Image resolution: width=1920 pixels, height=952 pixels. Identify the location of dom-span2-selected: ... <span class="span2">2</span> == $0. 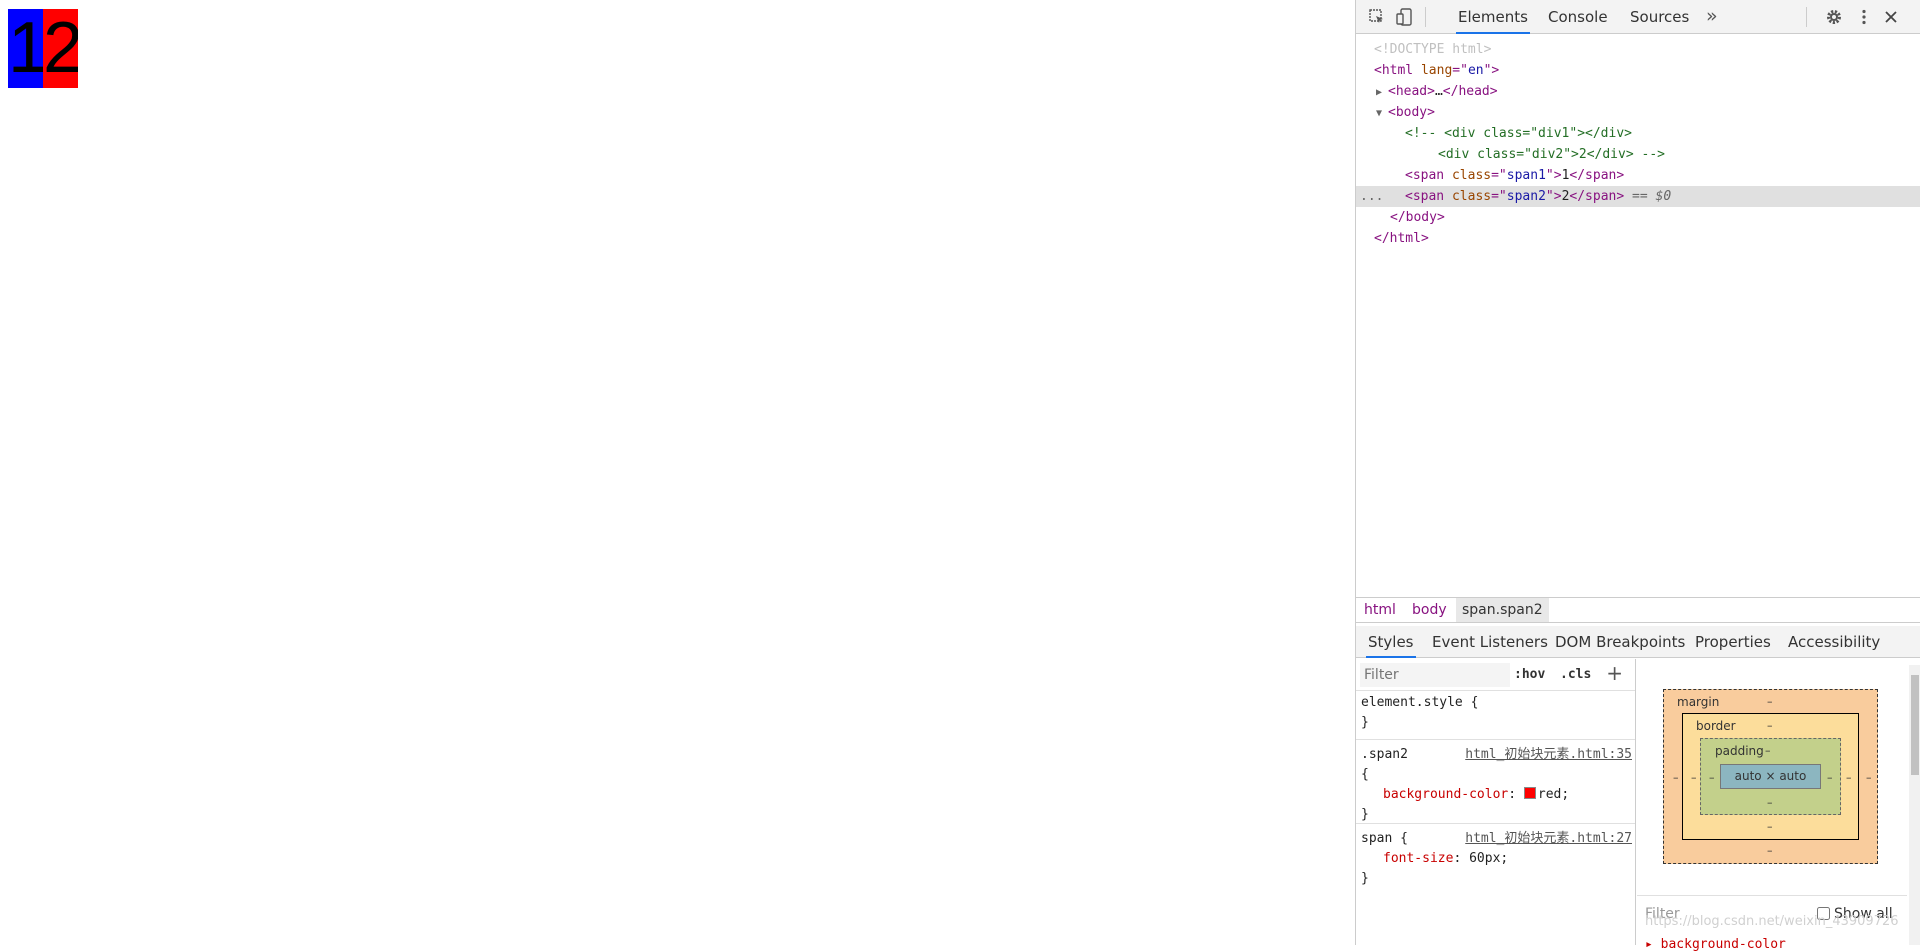
(1638, 196).